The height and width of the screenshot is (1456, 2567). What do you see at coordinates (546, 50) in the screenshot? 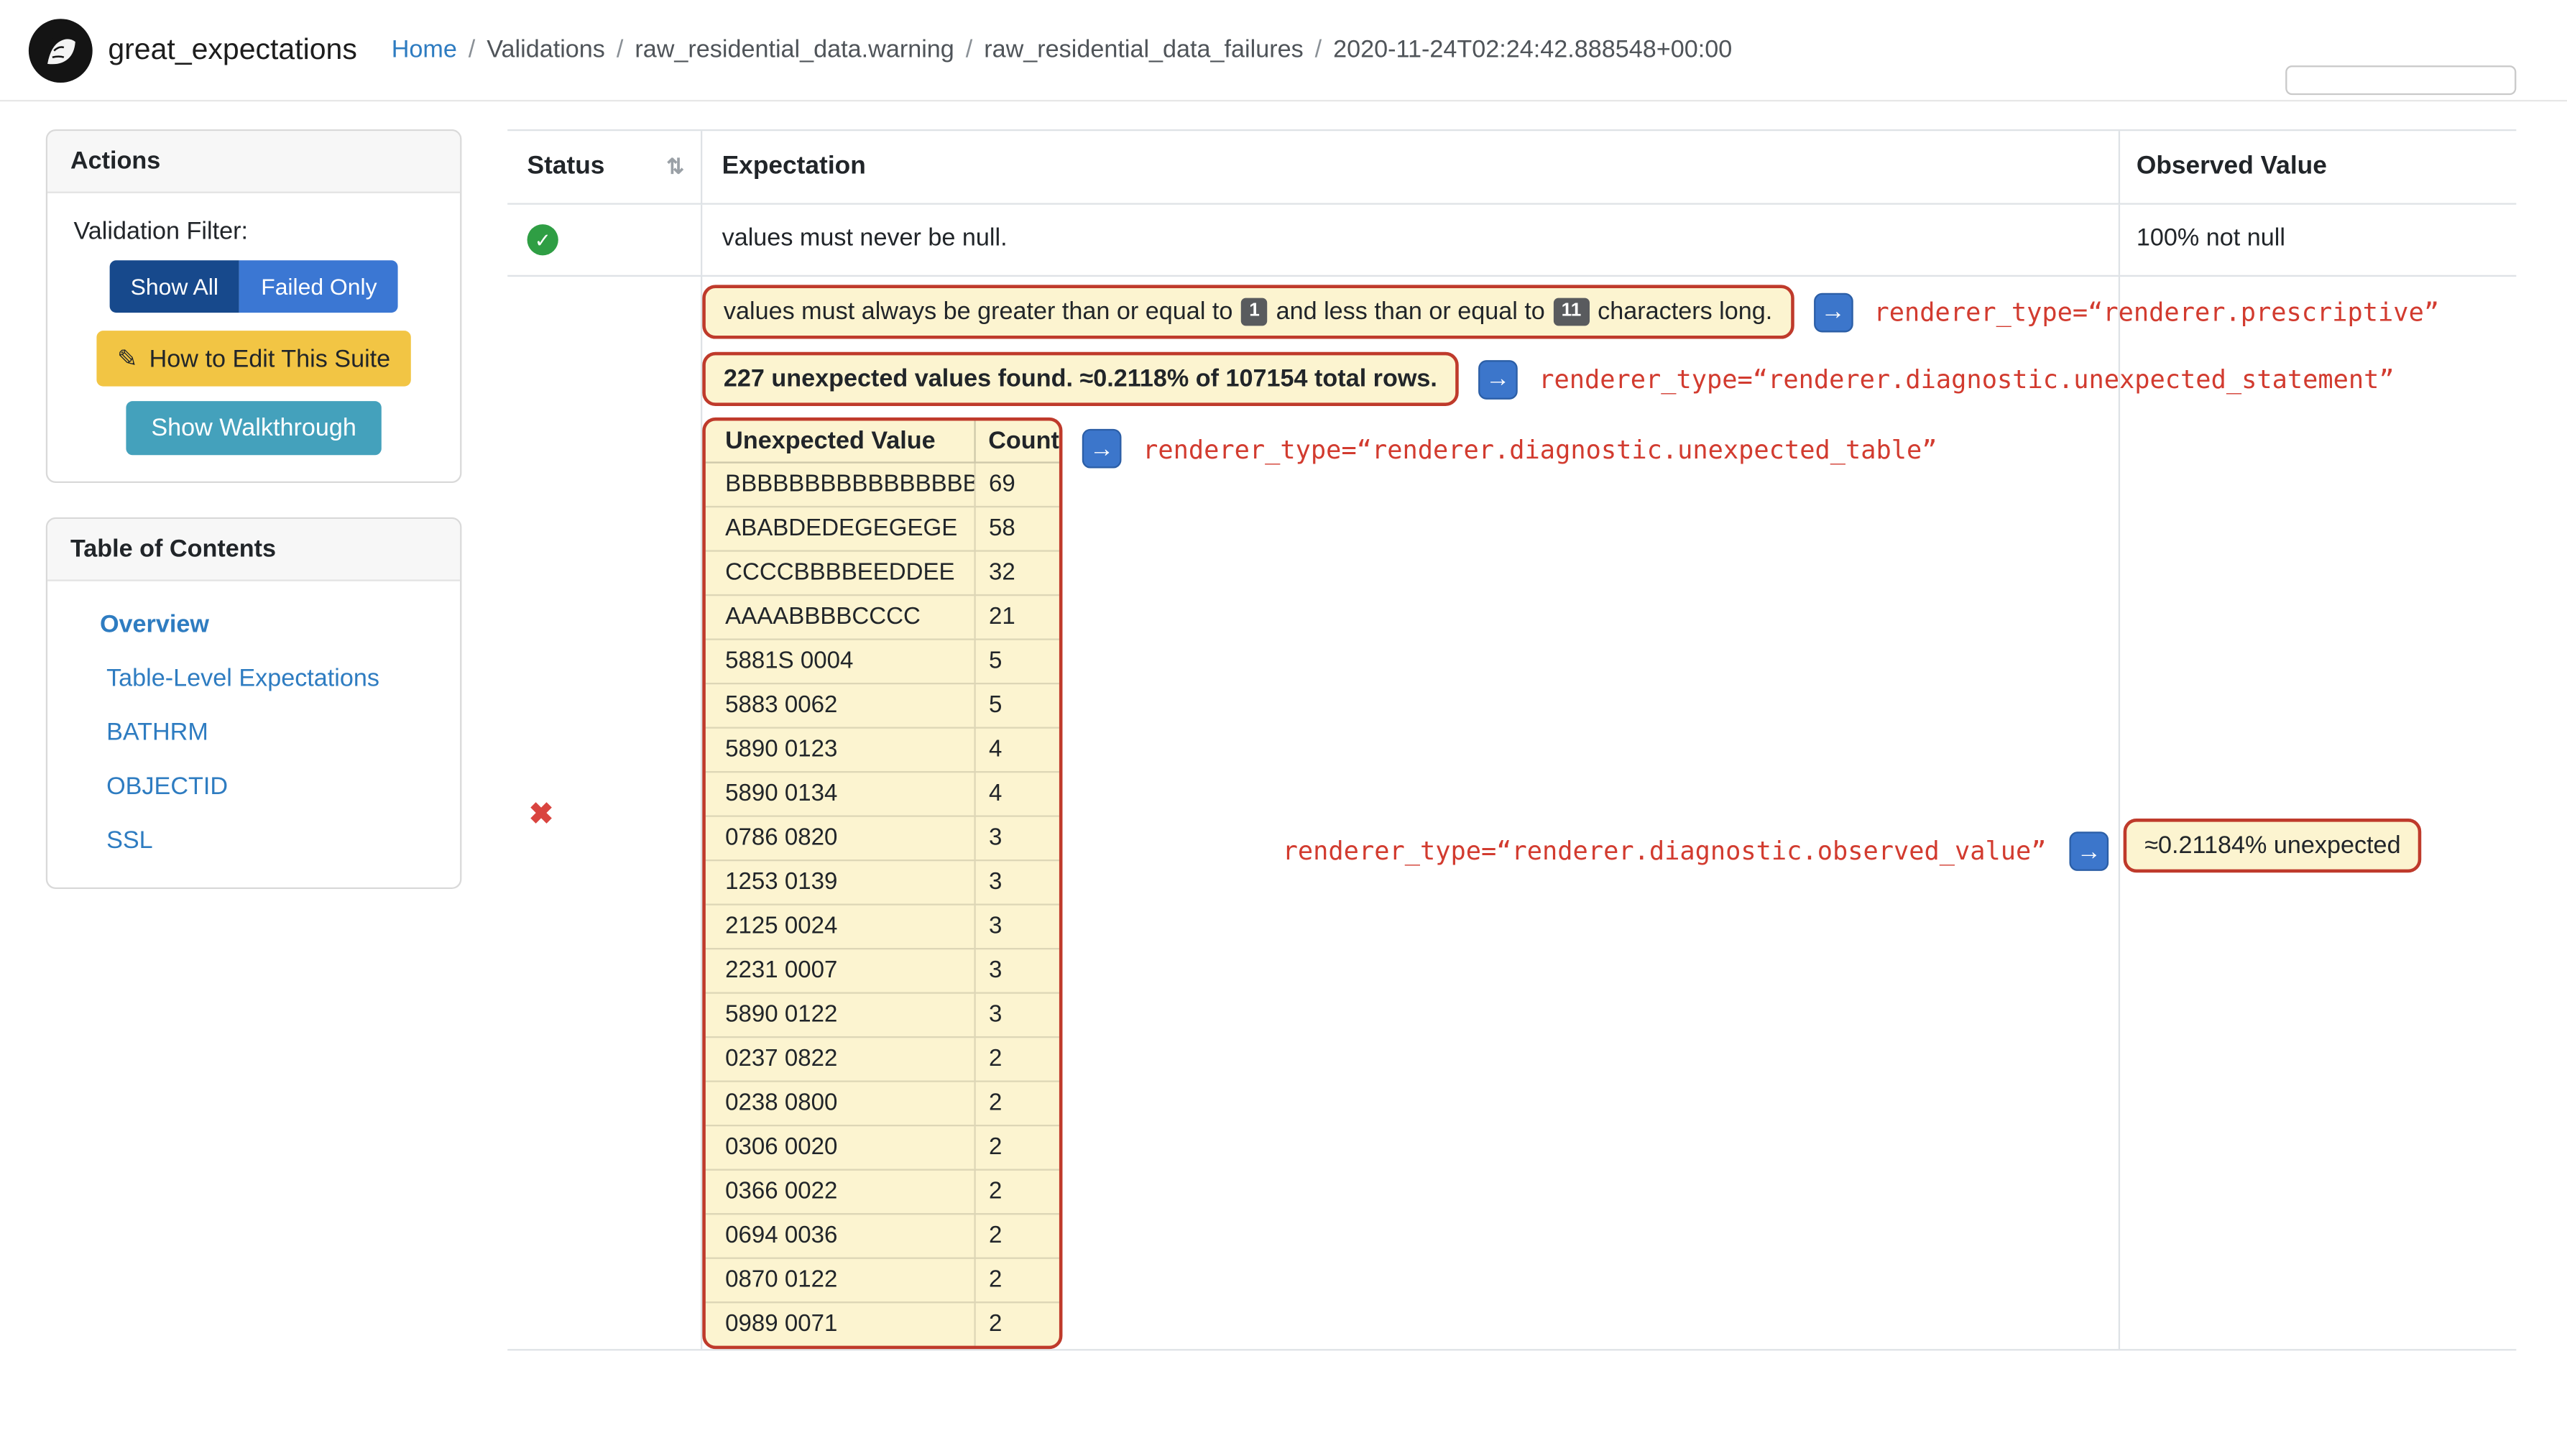
I see `breadcrumb-item: Validations` at bounding box center [546, 50].